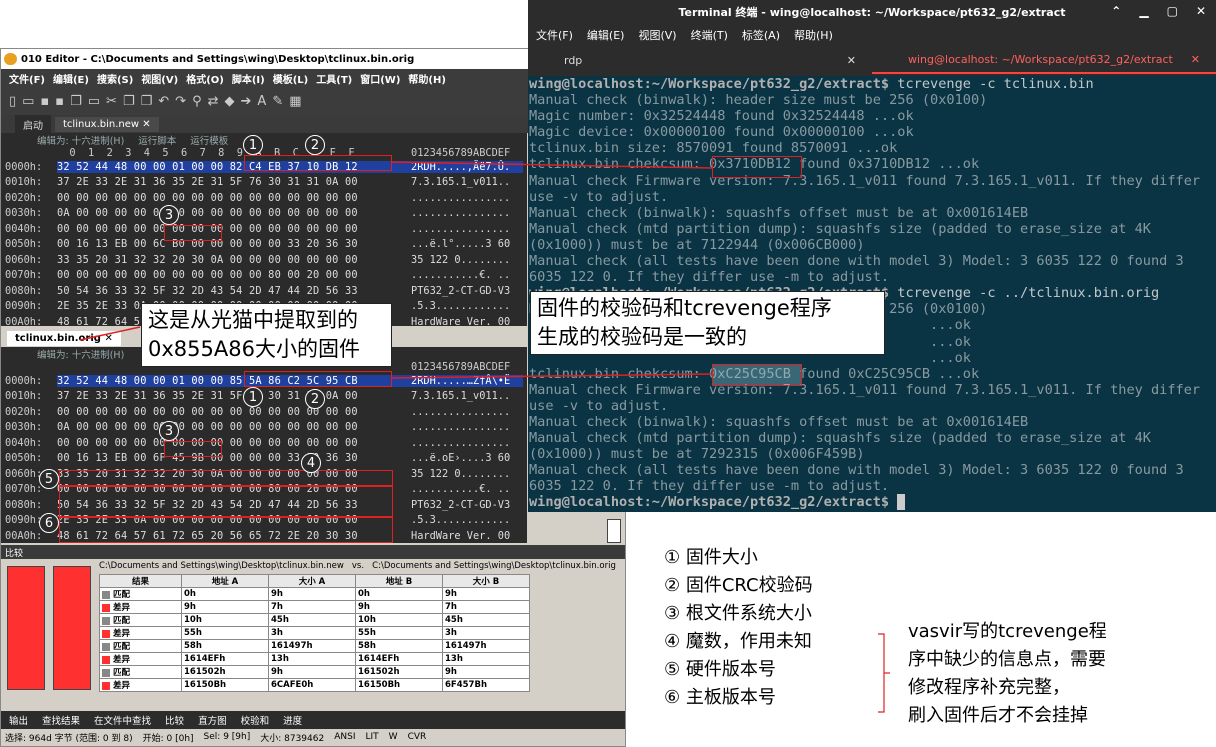 This screenshot has width=1216, height=747. I want to click on grid-icon: ▦, so click(295, 101).